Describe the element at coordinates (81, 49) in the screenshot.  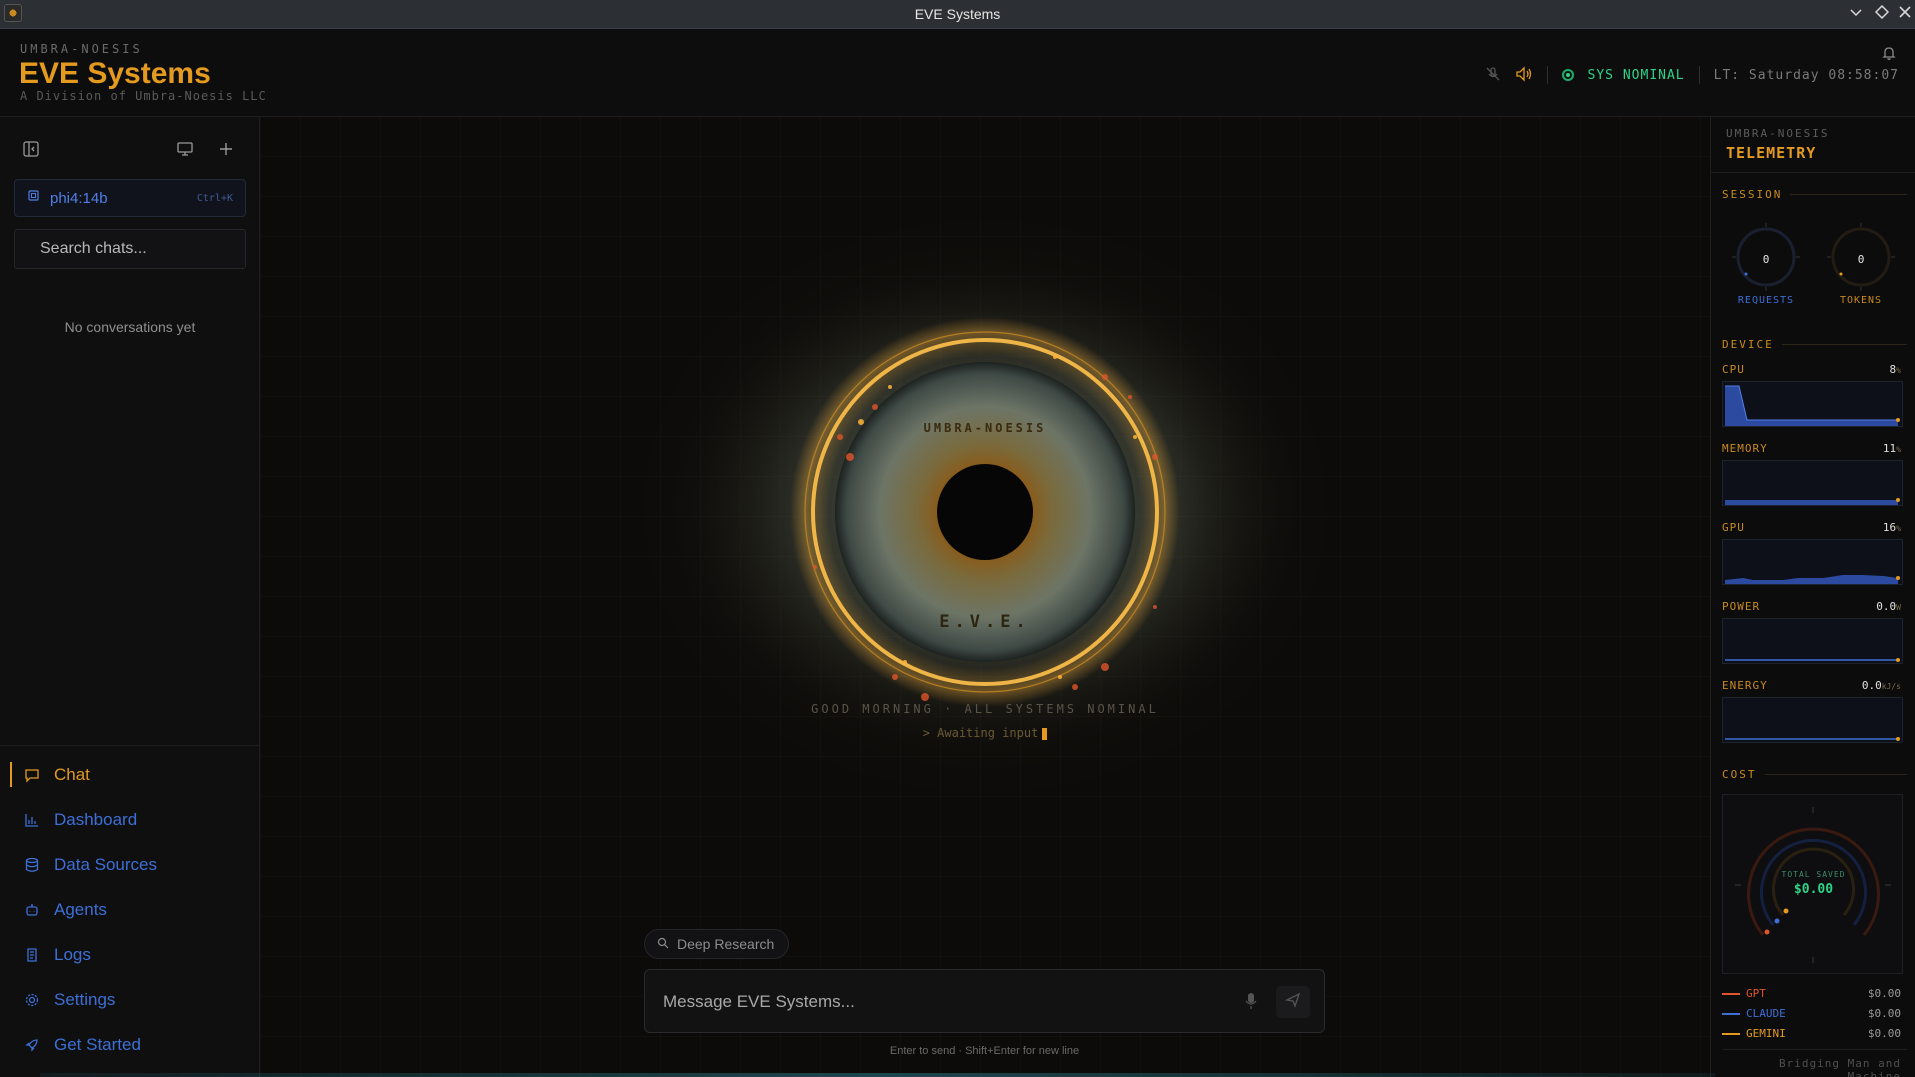
I see `brand-parent: UMBRA-NOESIS` at that location.